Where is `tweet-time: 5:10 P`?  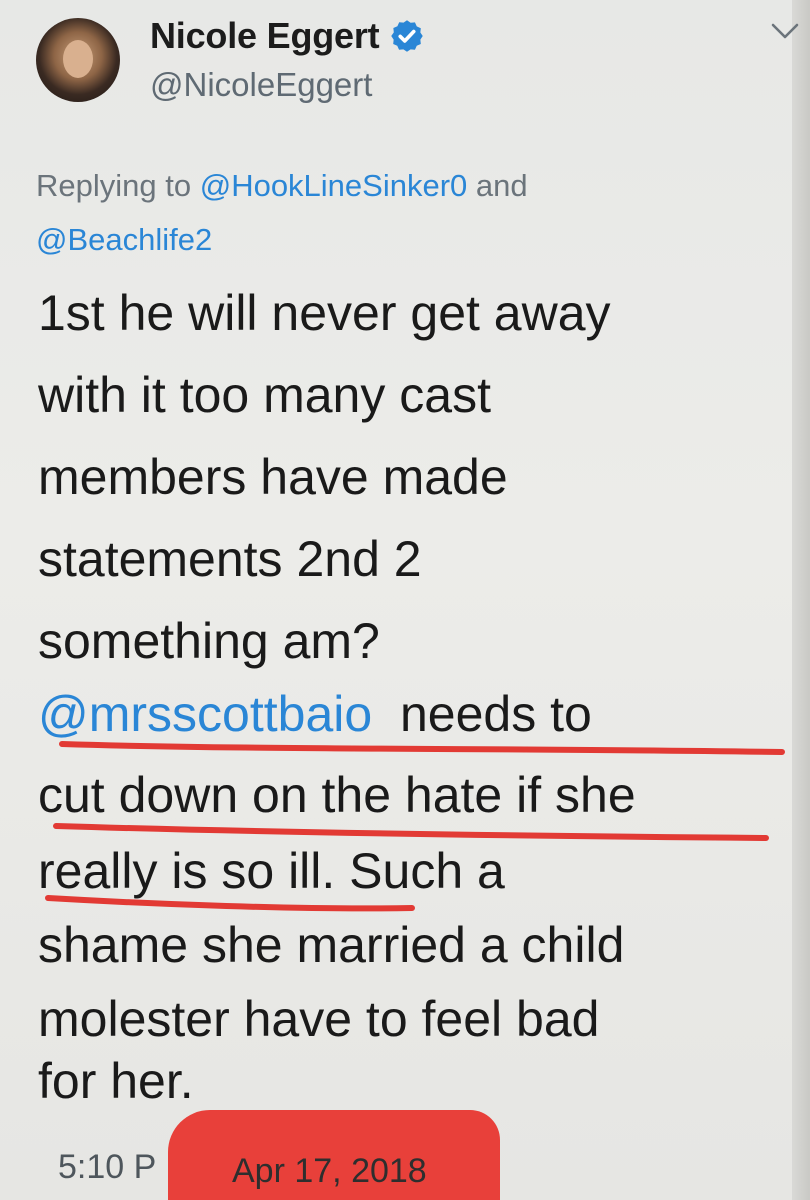 tweet-time: 5:10 P is located at coordinates (107, 1167).